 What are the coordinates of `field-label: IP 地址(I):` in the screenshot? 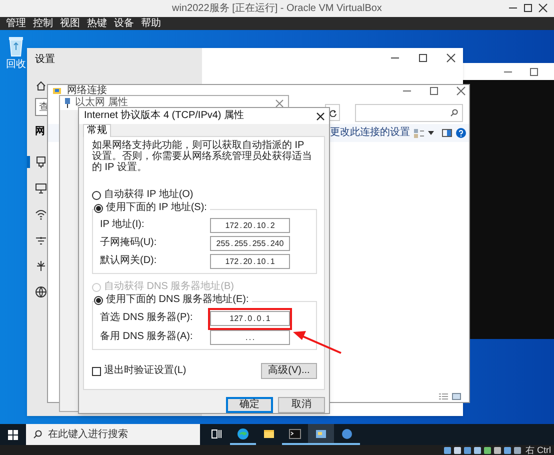 It's located at (123, 225).